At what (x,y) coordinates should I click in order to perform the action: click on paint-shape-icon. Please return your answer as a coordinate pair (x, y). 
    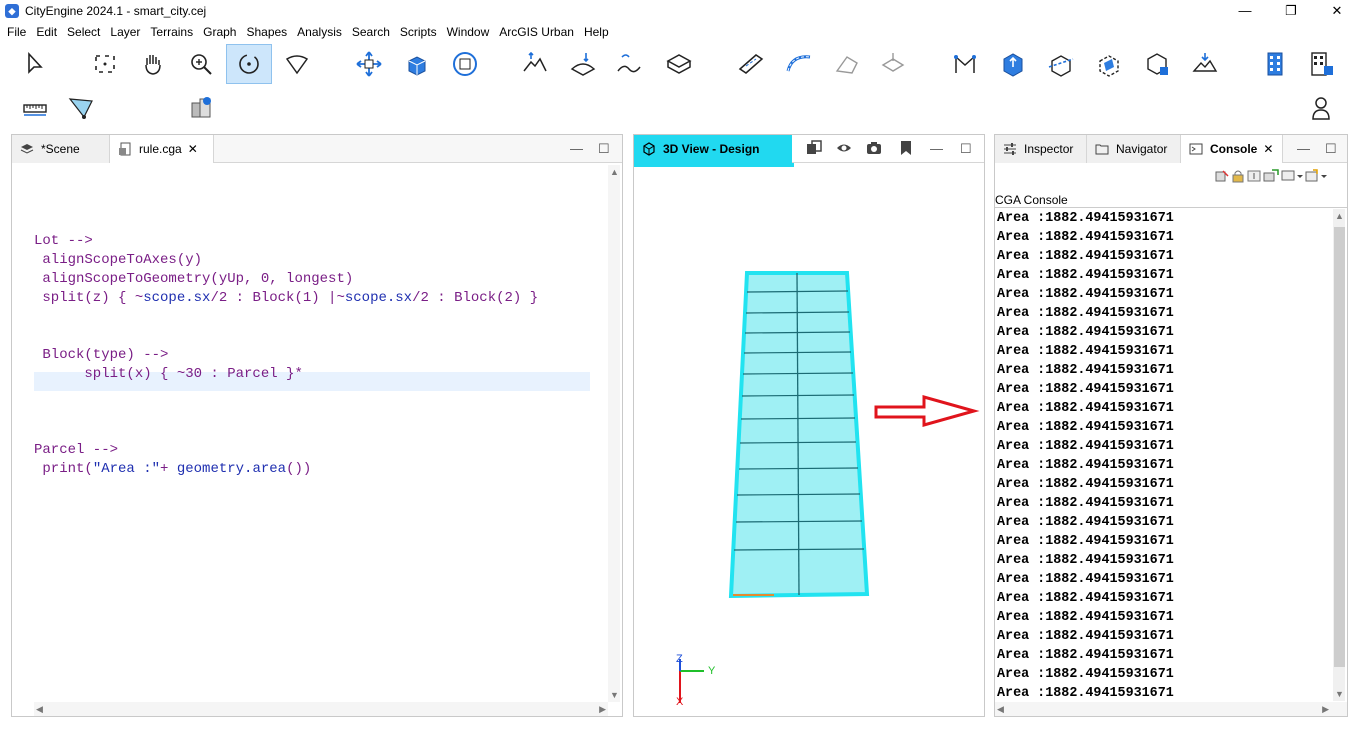
    Looking at the image, I should click on (1157, 64).